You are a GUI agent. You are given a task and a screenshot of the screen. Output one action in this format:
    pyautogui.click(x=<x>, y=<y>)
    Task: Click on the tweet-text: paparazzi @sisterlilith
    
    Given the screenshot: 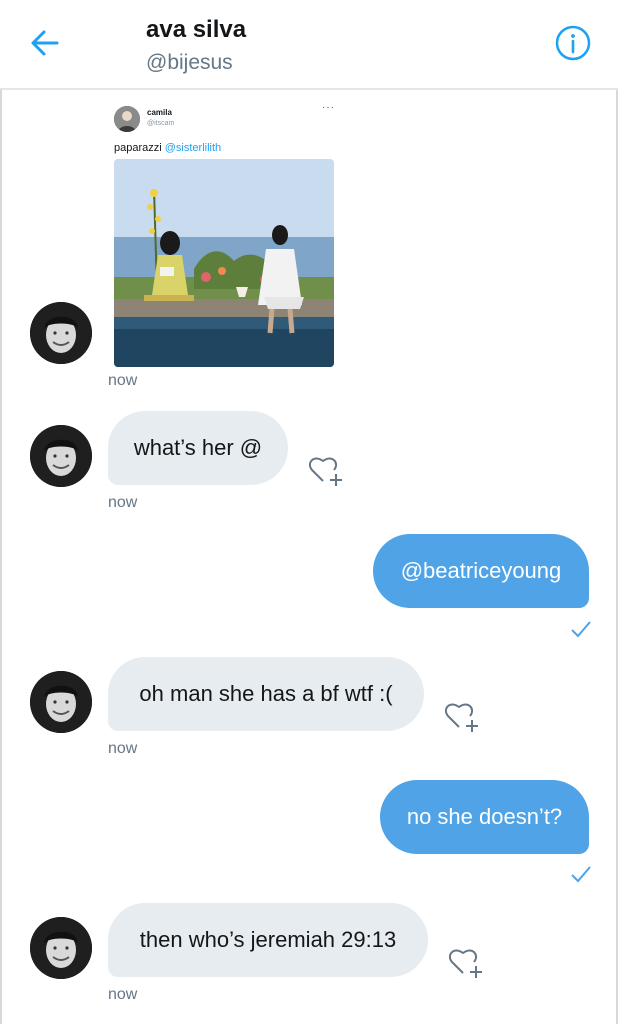 What is the action you would take?
    pyautogui.click(x=167, y=148)
    